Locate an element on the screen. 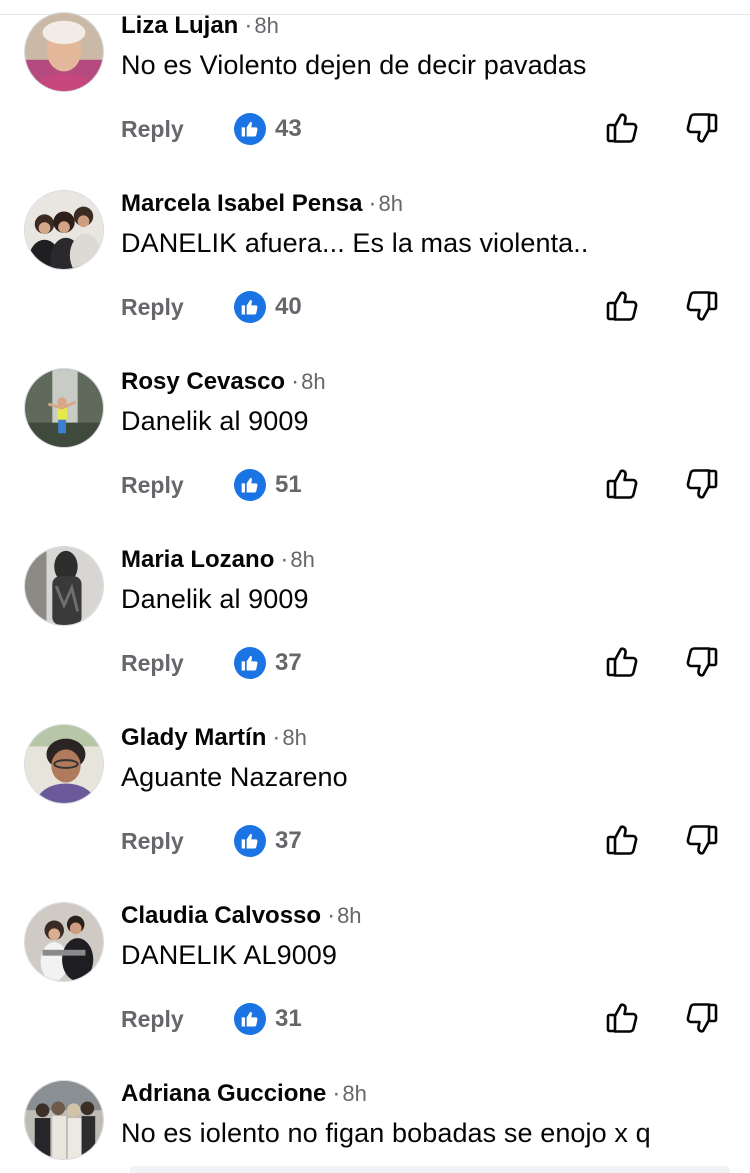  like-count: 40 is located at coordinates (288, 306).